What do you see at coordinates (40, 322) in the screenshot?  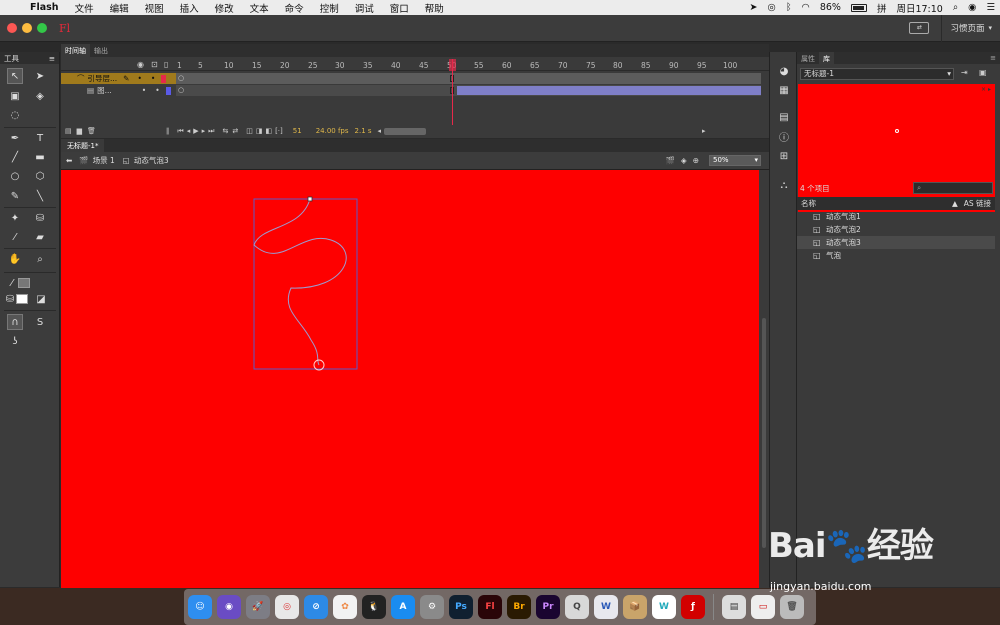 I see `smooth-option-icon: S` at bounding box center [40, 322].